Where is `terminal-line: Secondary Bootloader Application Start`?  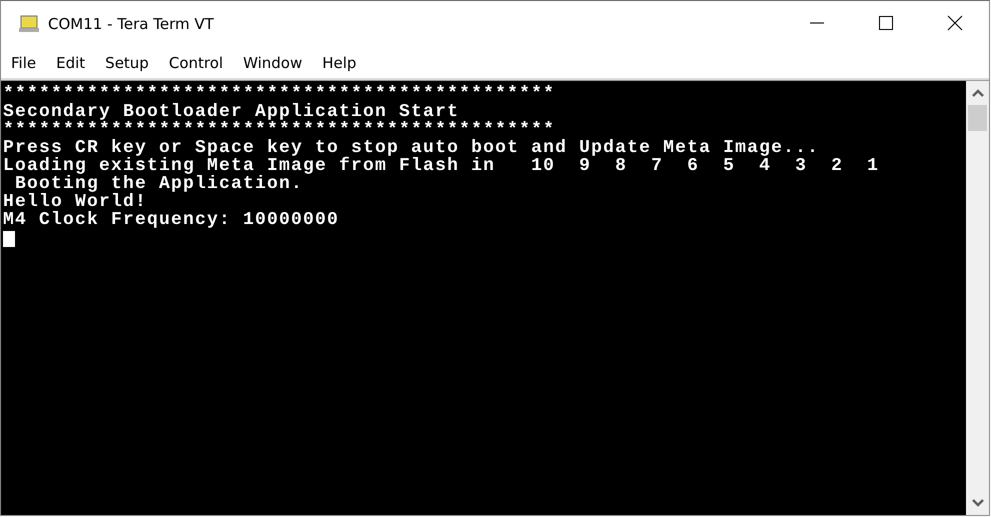 terminal-line: Secondary Bootloader Application Start is located at coordinates (231, 112).